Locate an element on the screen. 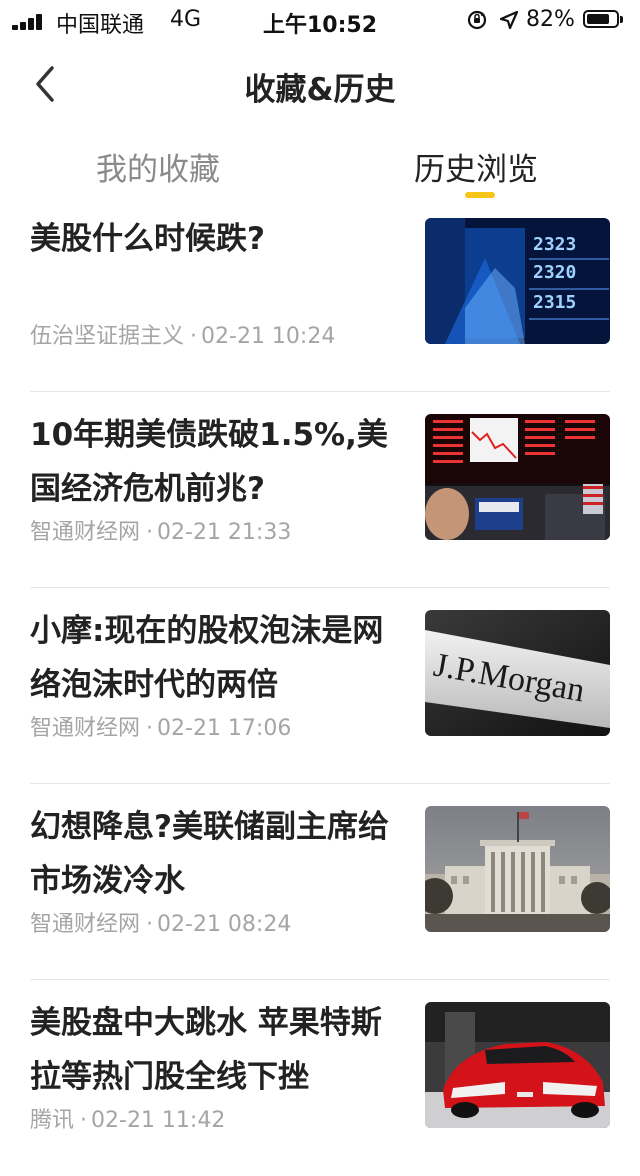 The image size is (640, 1176). article-title: 小摩:现在的股权泡沫是网络泡沫时代的两倍 is located at coordinates (207, 658).